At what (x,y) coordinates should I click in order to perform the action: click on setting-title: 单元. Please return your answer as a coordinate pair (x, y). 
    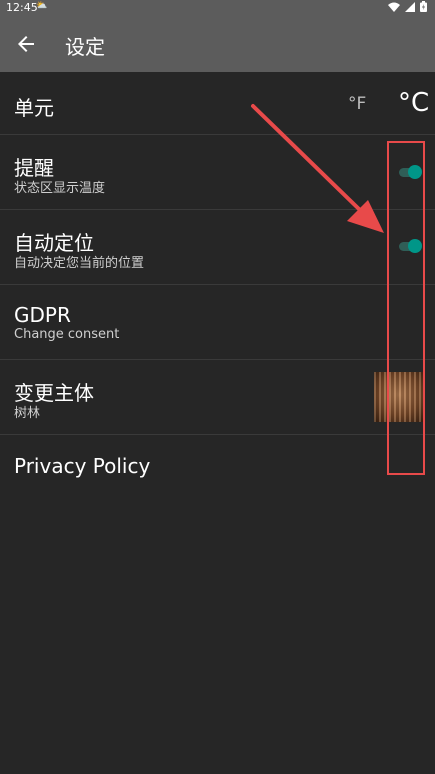
    Looking at the image, I should click on (34, 108).